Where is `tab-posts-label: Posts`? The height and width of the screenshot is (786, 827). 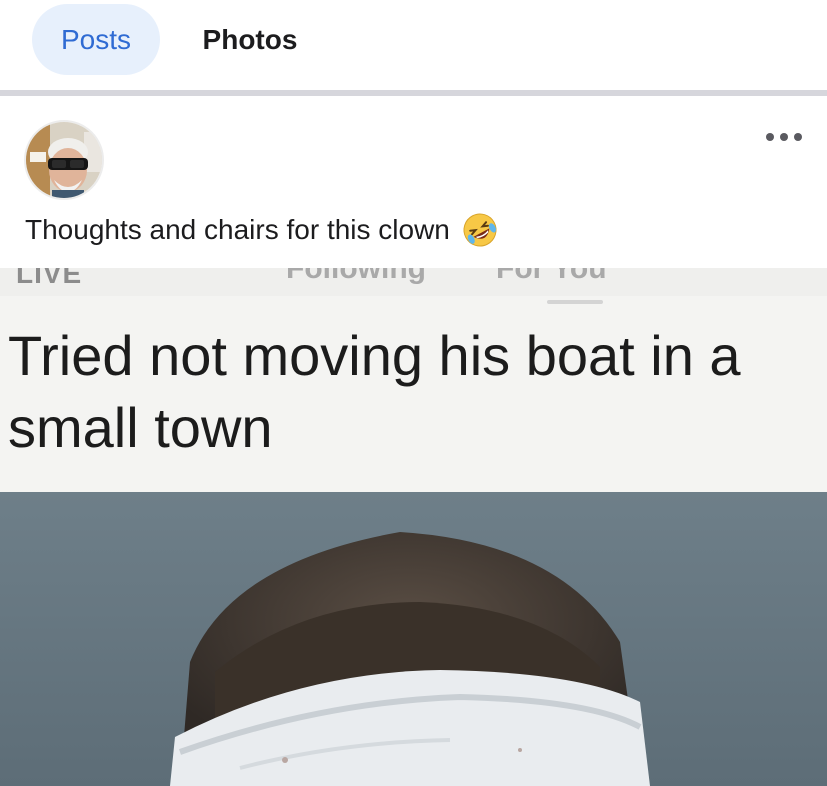
tab-posts-label: Posts is located at coordinates (96, 39).